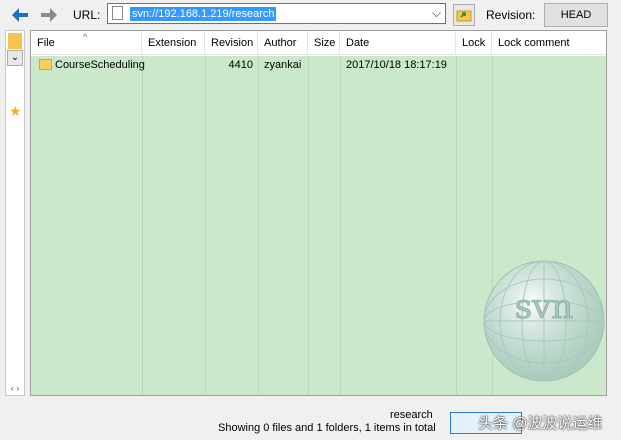 The image size is (621, 440). Describe the element at coordinates (15, 388) in the screenshot. I see `horizontal-scroll-icon: ‹ ›` at that location.